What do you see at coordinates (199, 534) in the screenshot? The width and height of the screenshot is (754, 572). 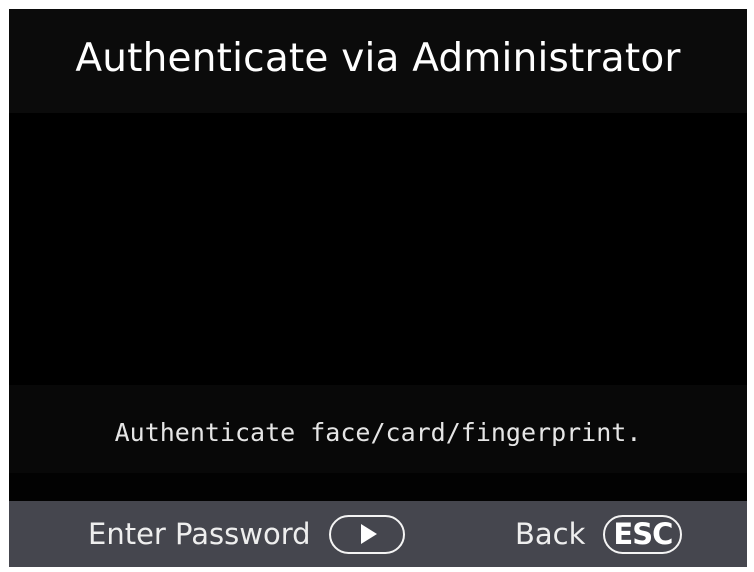 I see `enter-password-label: Enter Password` at bounding box center [199, 534].